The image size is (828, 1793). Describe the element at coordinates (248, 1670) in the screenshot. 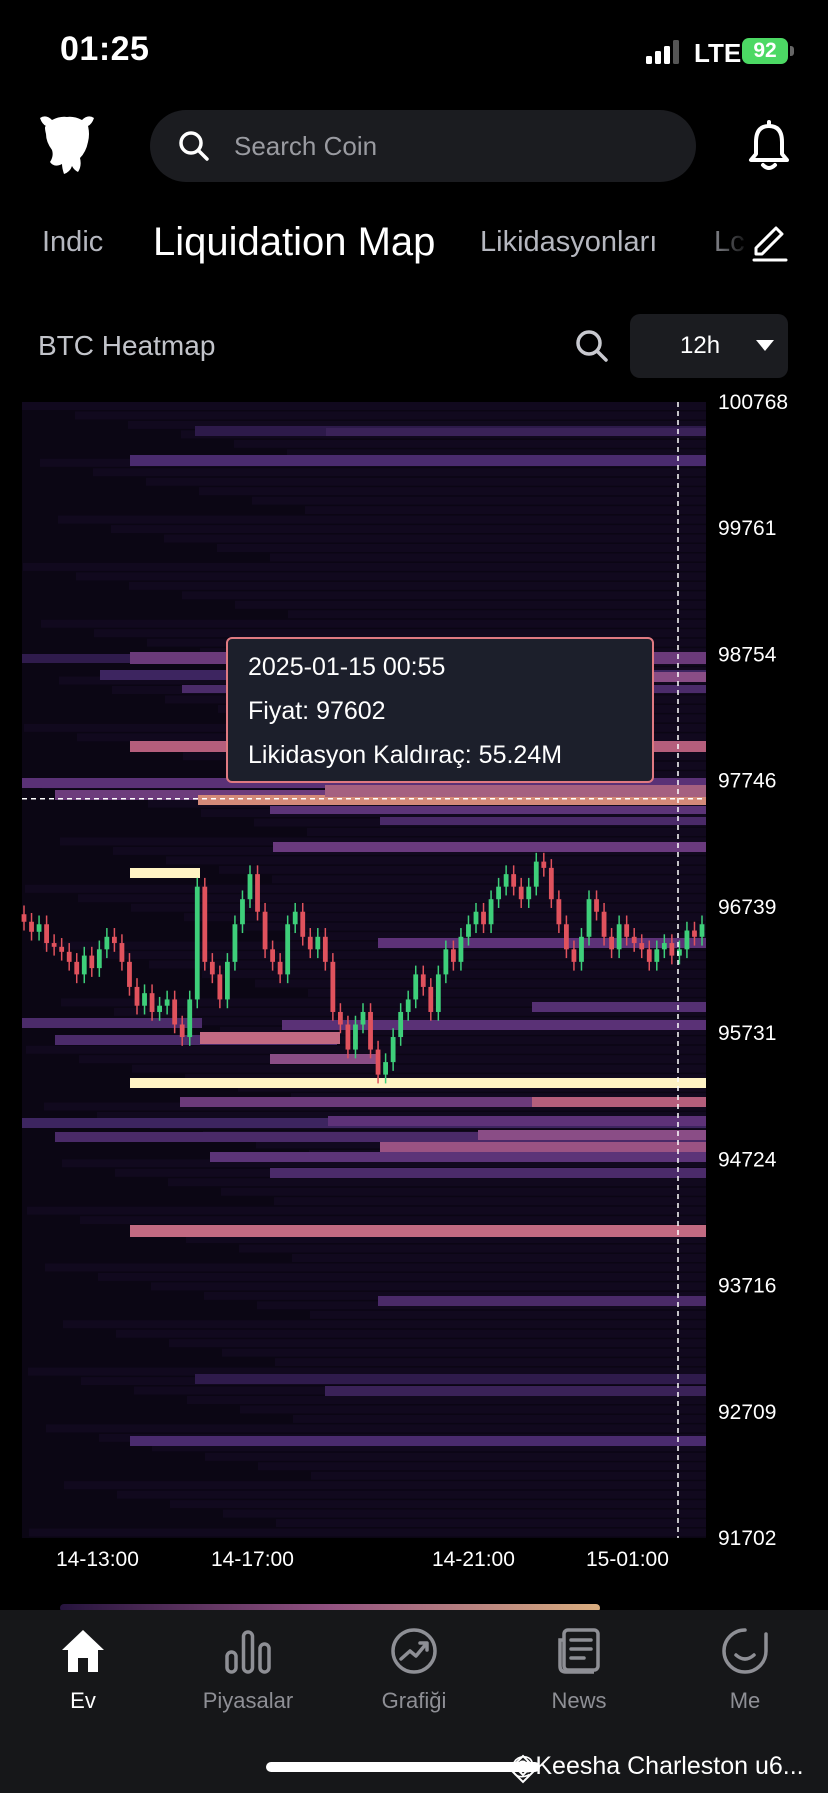

I see `nav-piyasalar: Piyasalar` at that location.